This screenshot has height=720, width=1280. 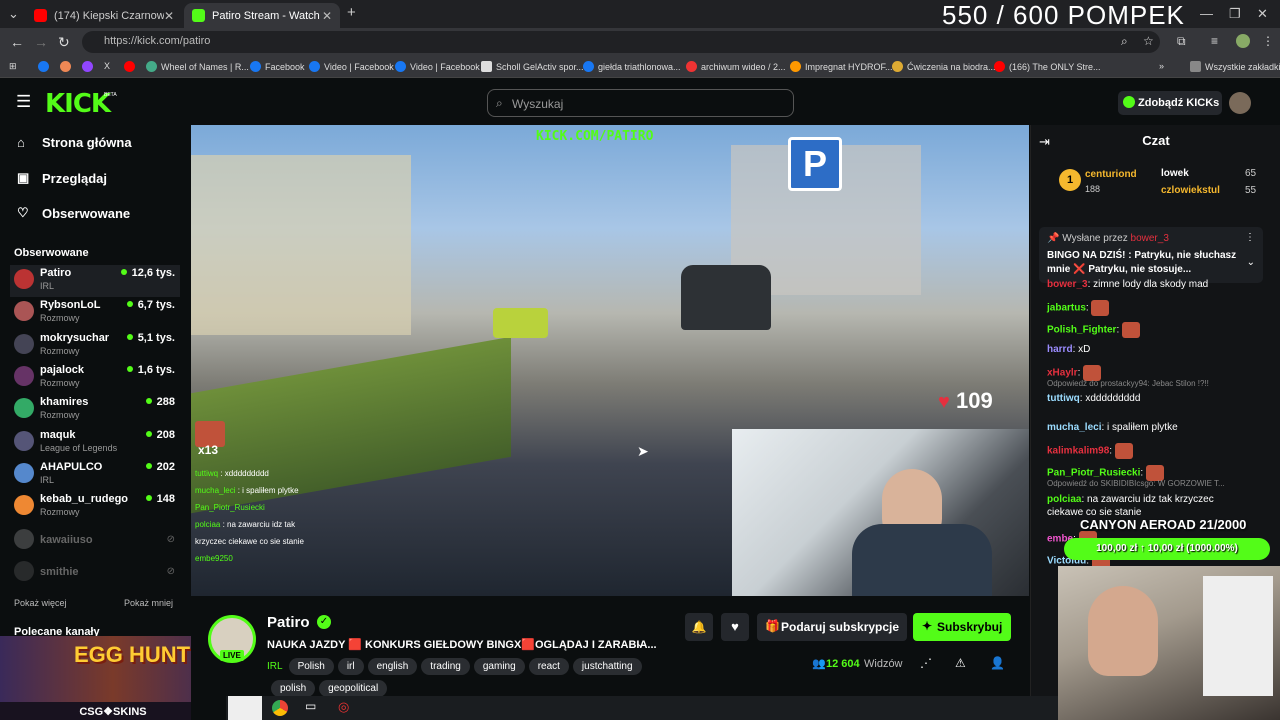 What do you see at coordinates (1078, 451) in the screenshot?
I see `chat-username: kalimkalim98` at bounding box center [1078, 451].